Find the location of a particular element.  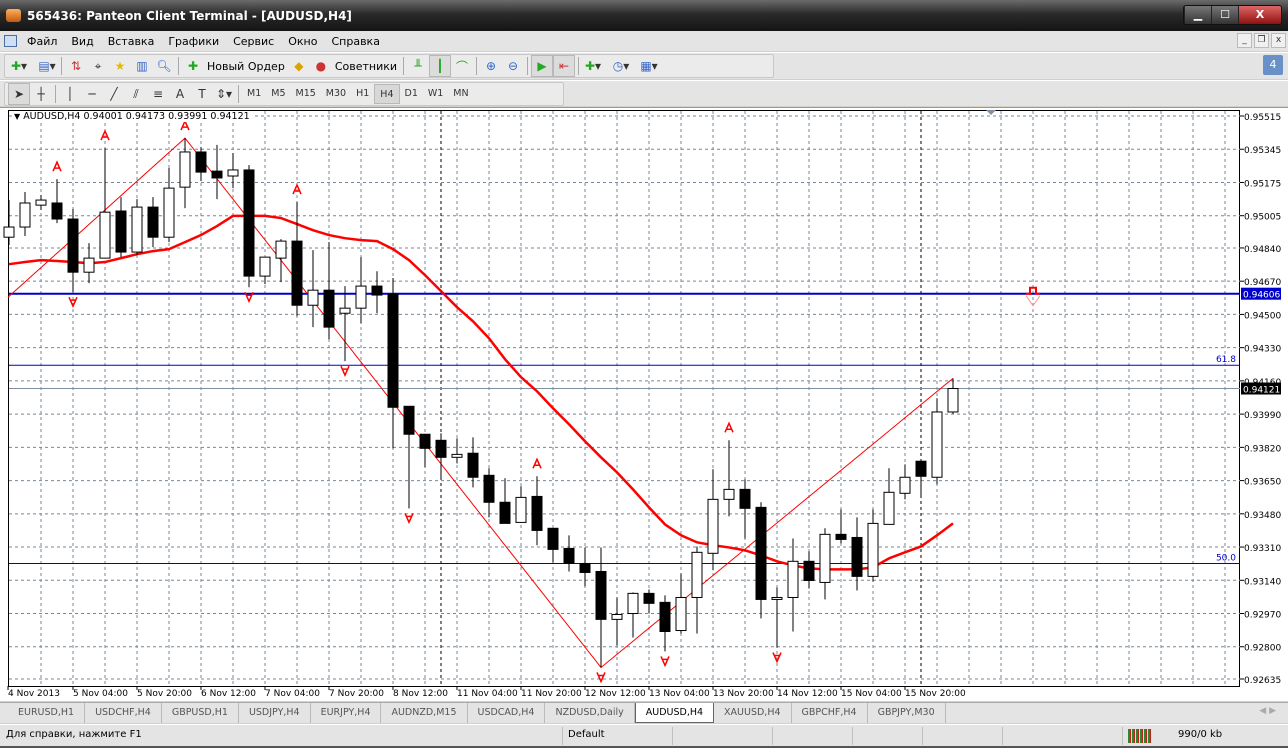

time-tick-label: 11 Nov 20:00 is located at coordinates (551, 694).